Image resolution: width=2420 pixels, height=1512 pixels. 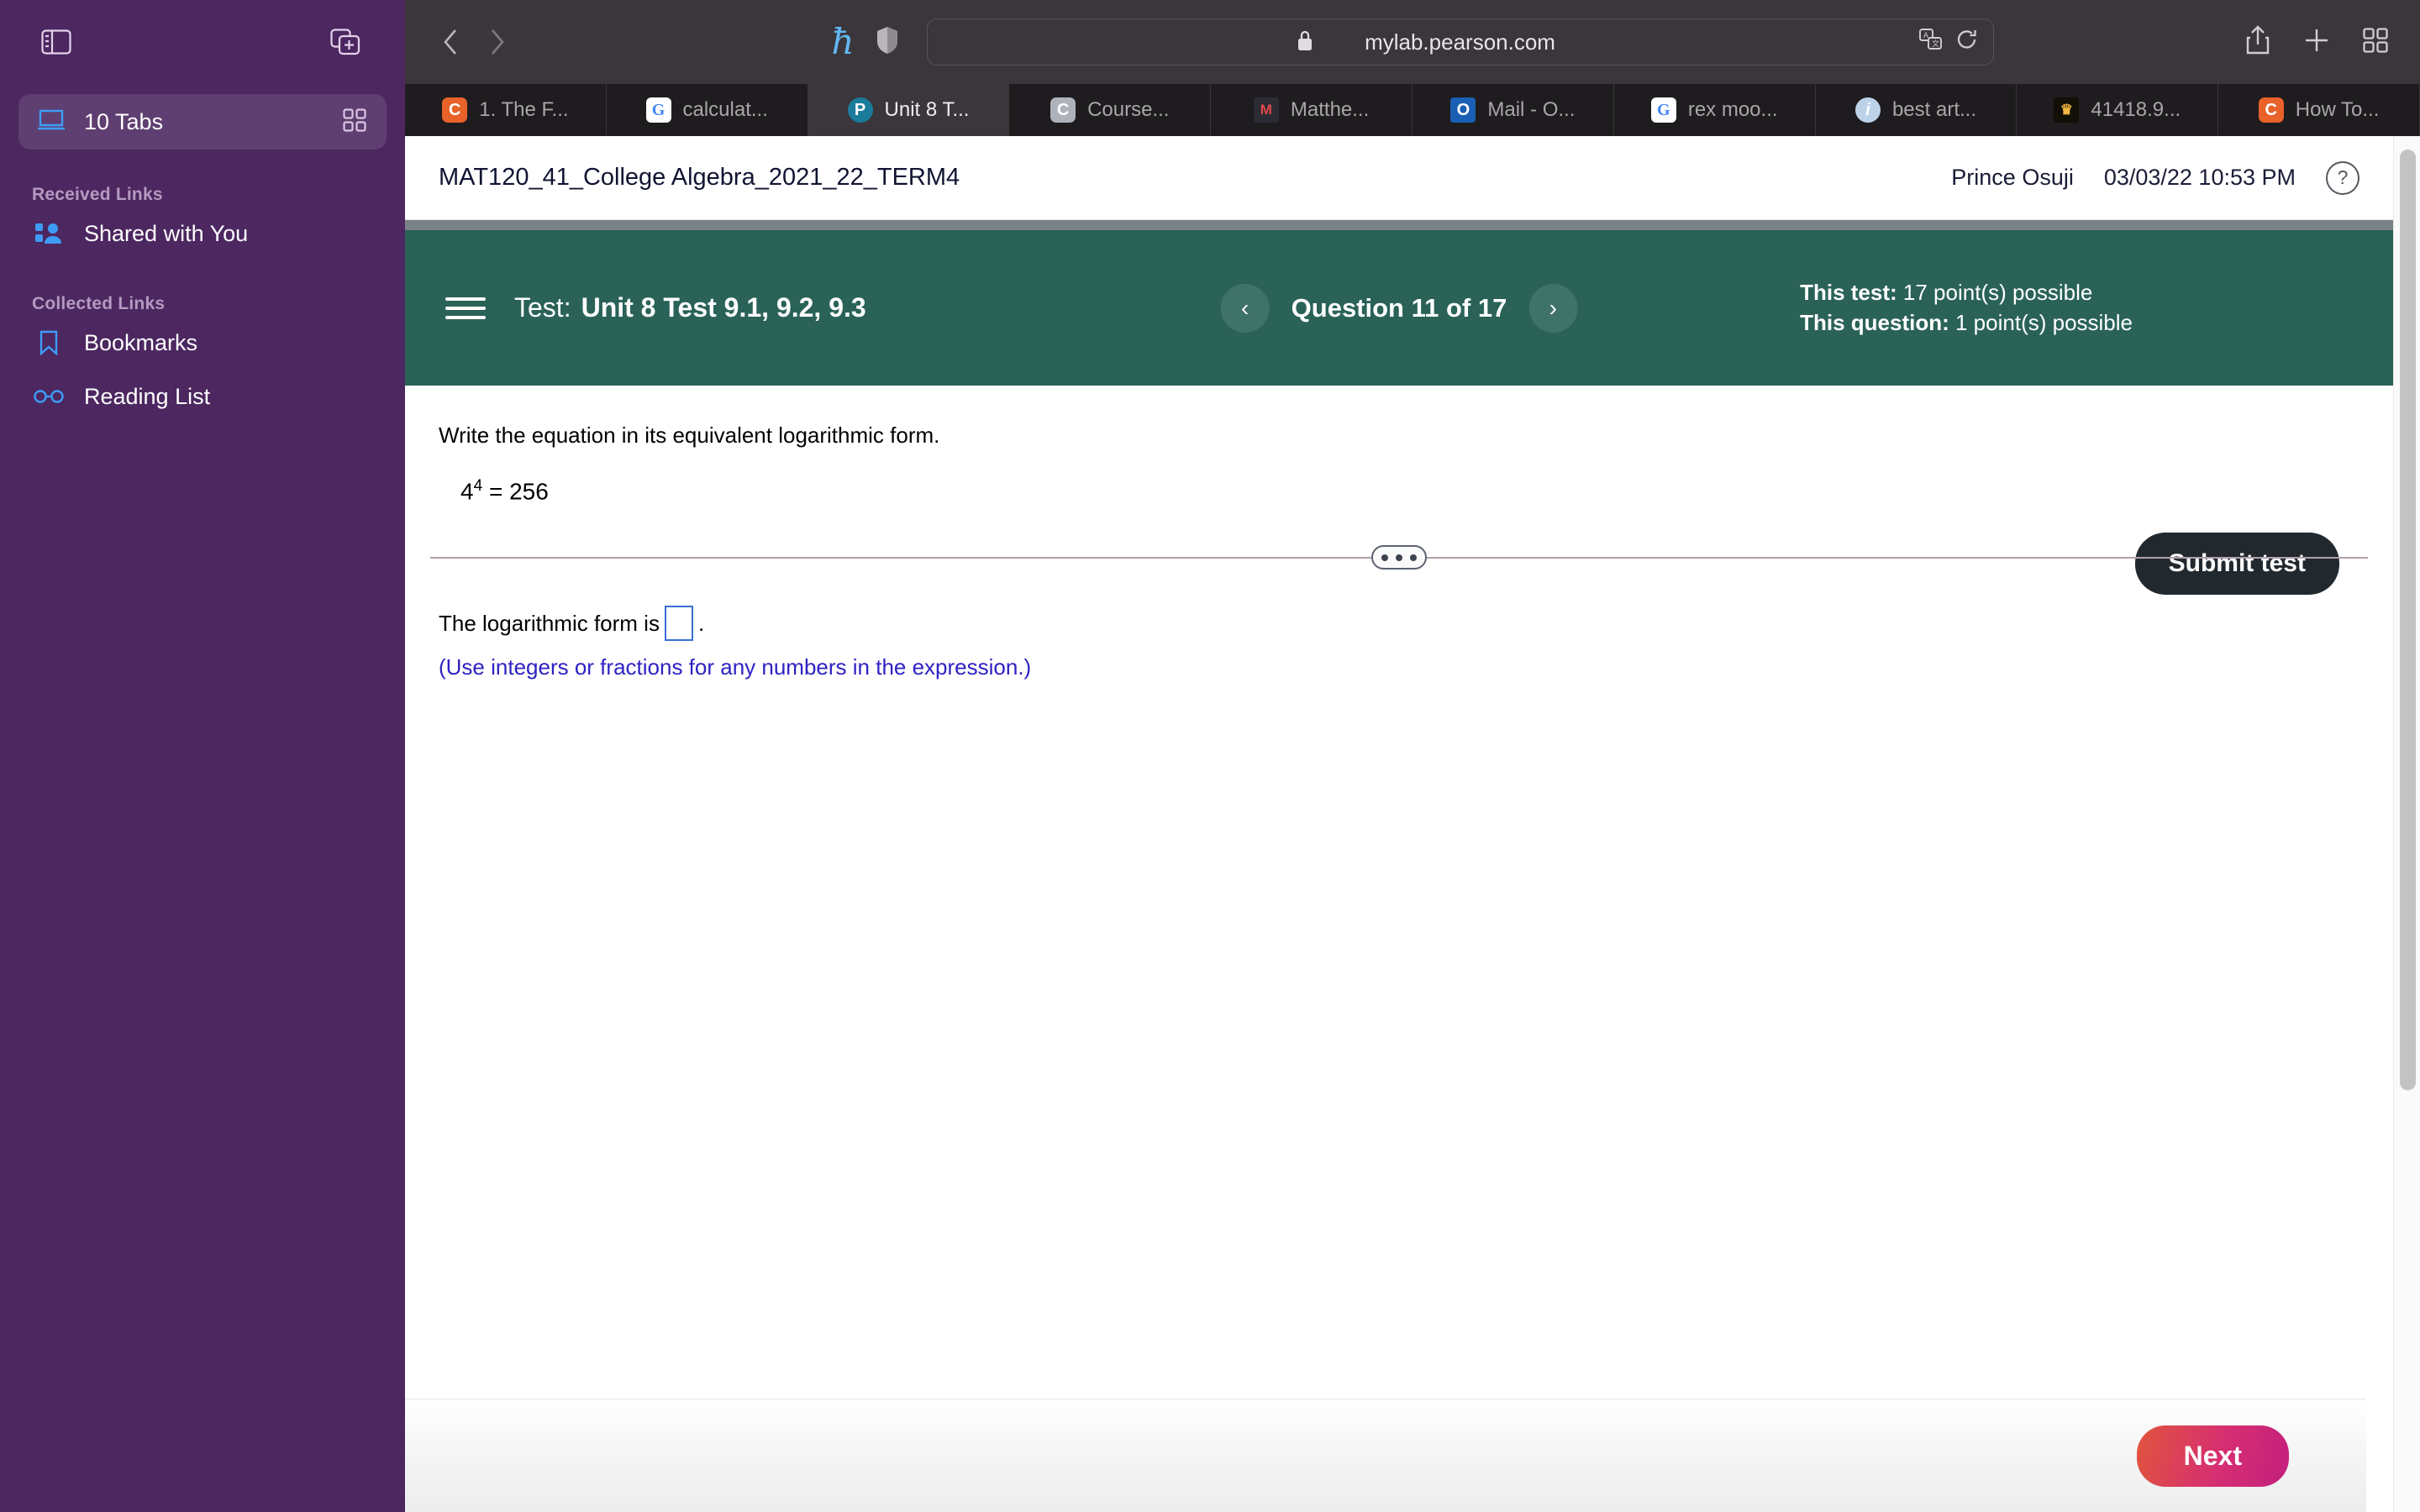 What do you see at coordinates (549, 623) in the screenshot?
I see `answer-label-before: The logarithmic form is` at bounding box center [549, 623].